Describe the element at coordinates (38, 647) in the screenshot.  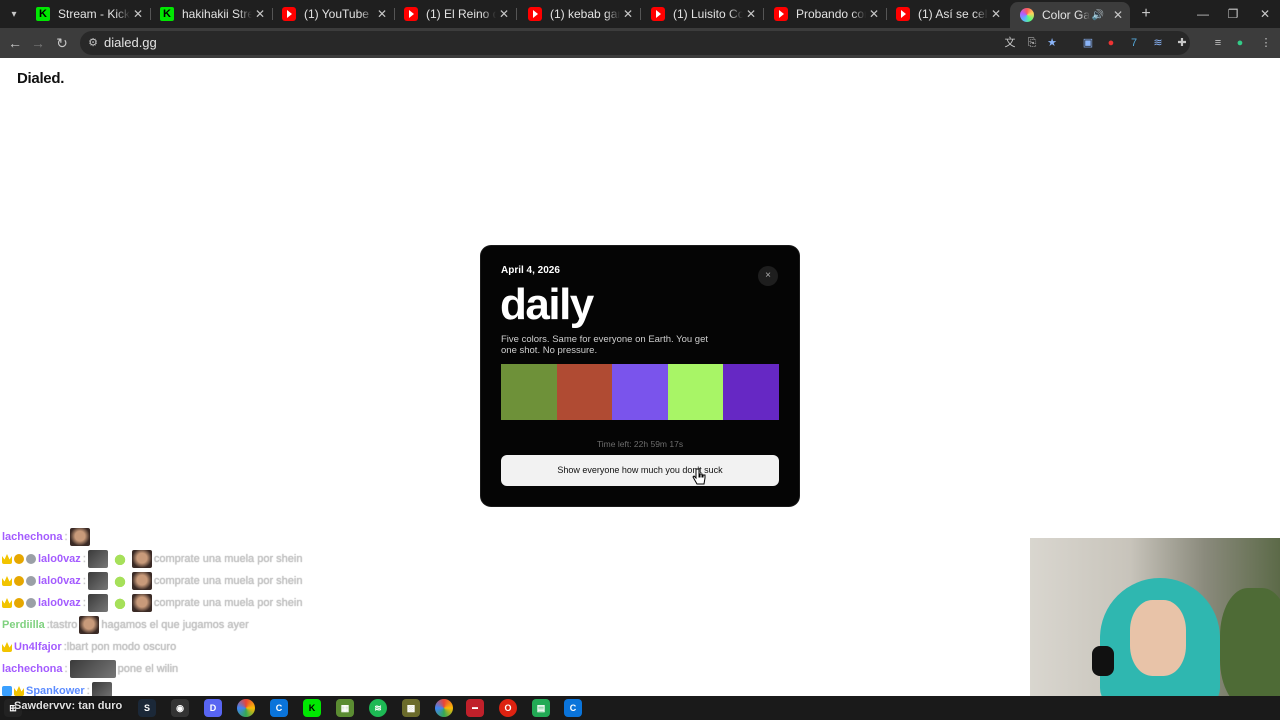
I see `chat-username: Un4lfajor` at that location.